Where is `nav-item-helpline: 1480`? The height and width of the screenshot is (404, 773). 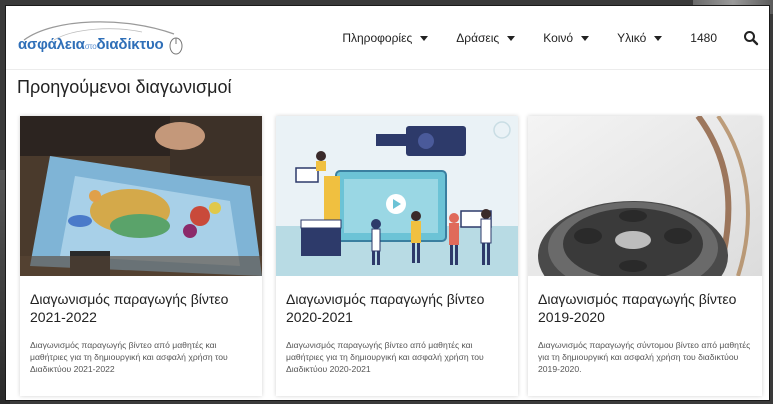
nav-item-helpline: 1480 is located at coordinates (703, 38).